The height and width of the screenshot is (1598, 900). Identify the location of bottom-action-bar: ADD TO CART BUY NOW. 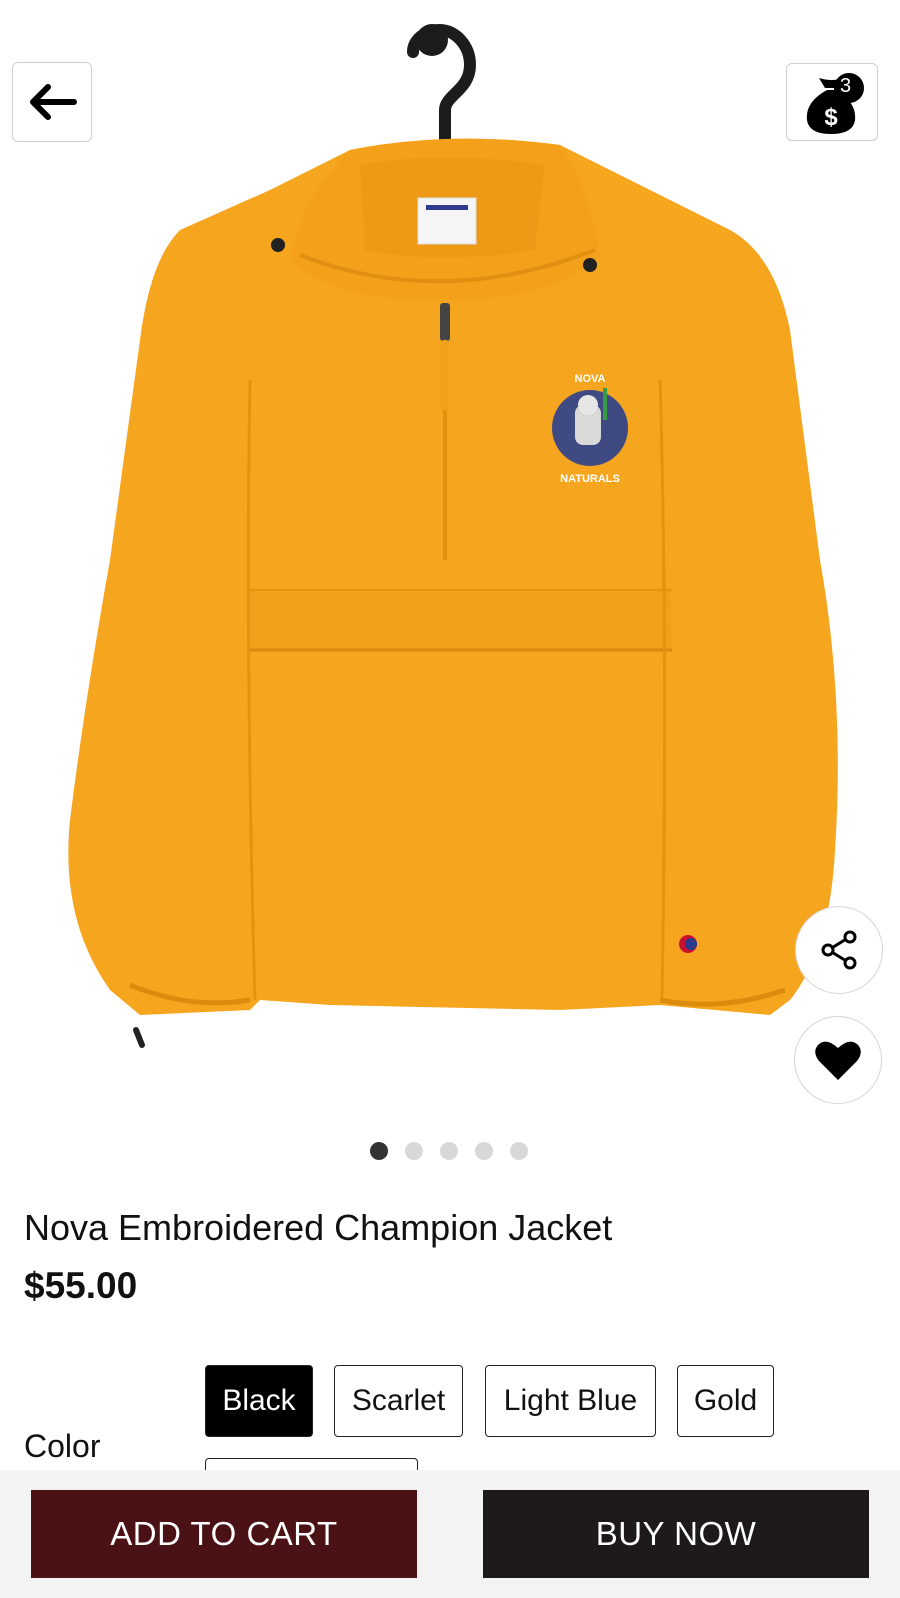
(450, 1534).